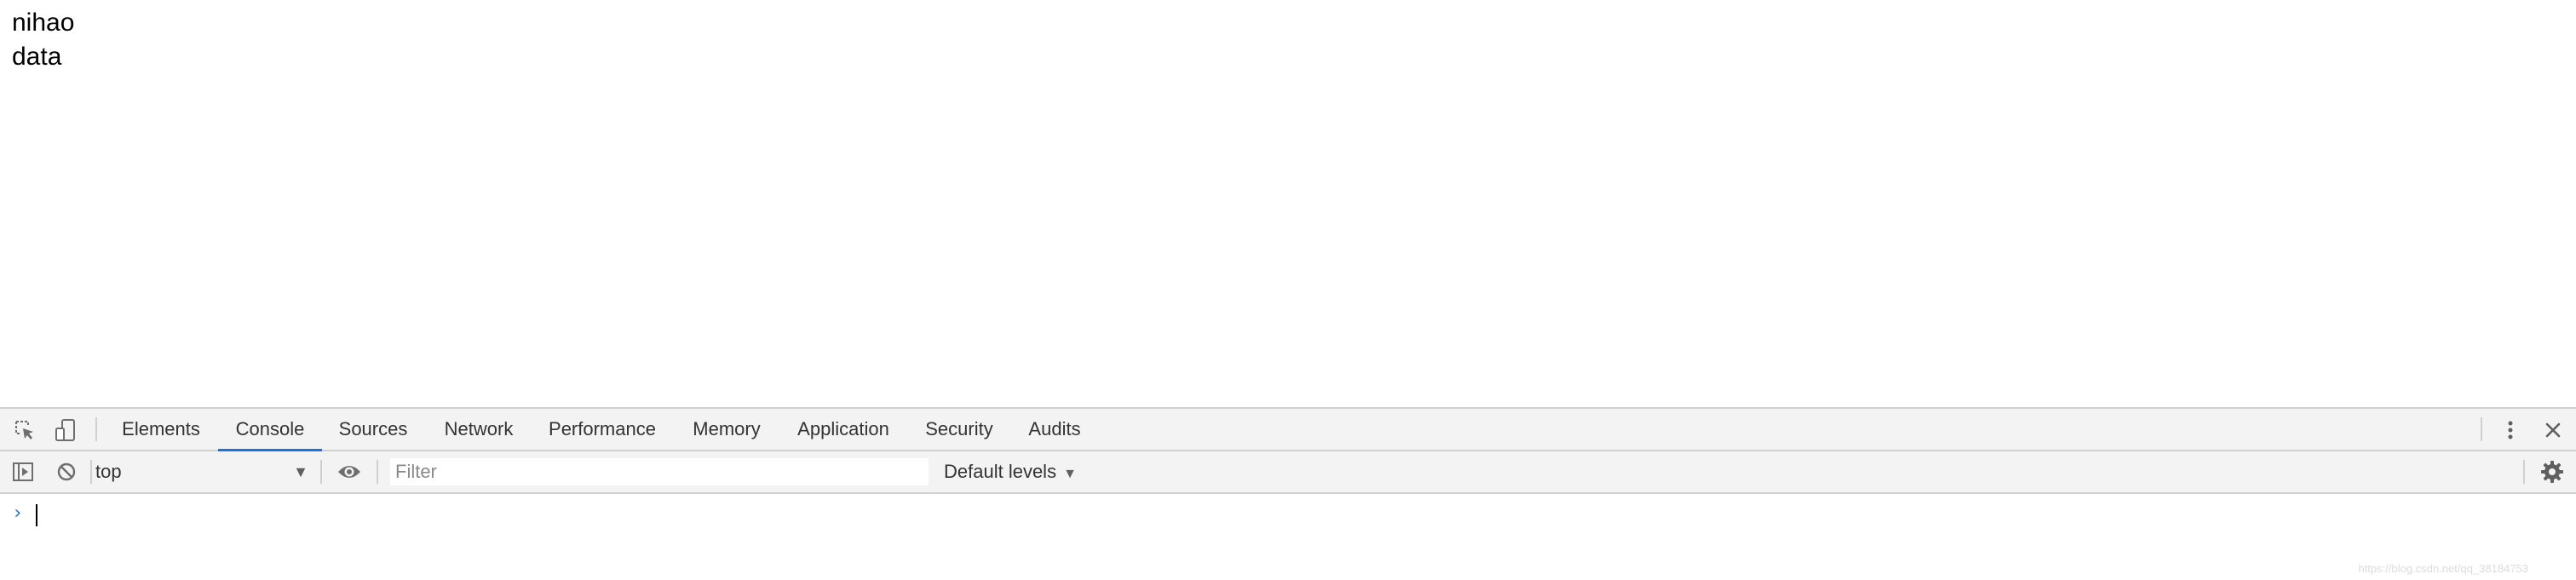  What do you see at coordinates (349, 472) in the screenshot?
I see `eye-icon` at bounding box center [349, 472].